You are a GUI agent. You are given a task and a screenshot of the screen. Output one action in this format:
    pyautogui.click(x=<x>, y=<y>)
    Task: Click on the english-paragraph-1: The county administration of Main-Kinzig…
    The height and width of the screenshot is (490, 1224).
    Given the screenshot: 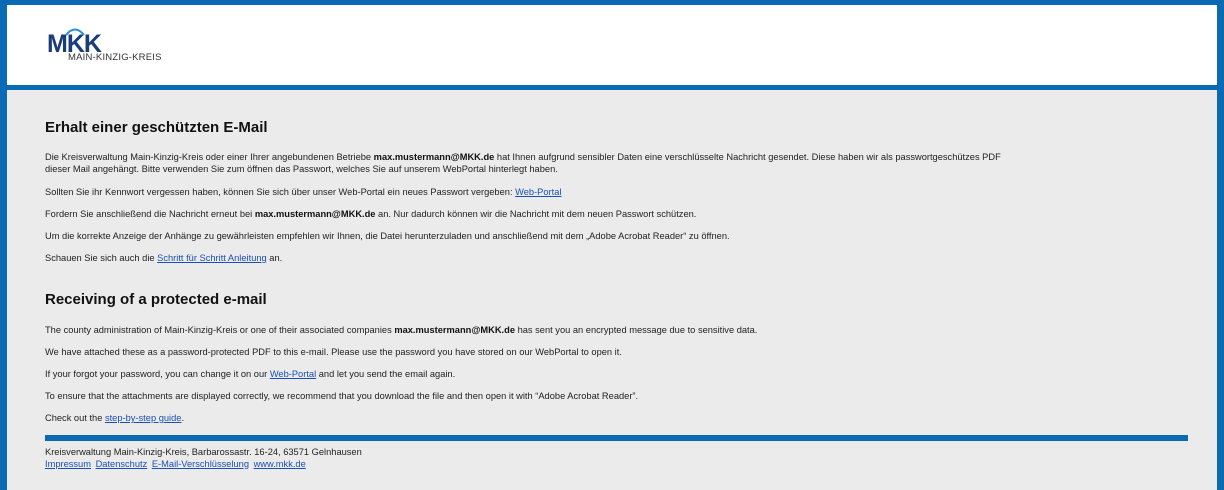 What is the action you would take?
    pyautogui.click(x=401, y=331)
    